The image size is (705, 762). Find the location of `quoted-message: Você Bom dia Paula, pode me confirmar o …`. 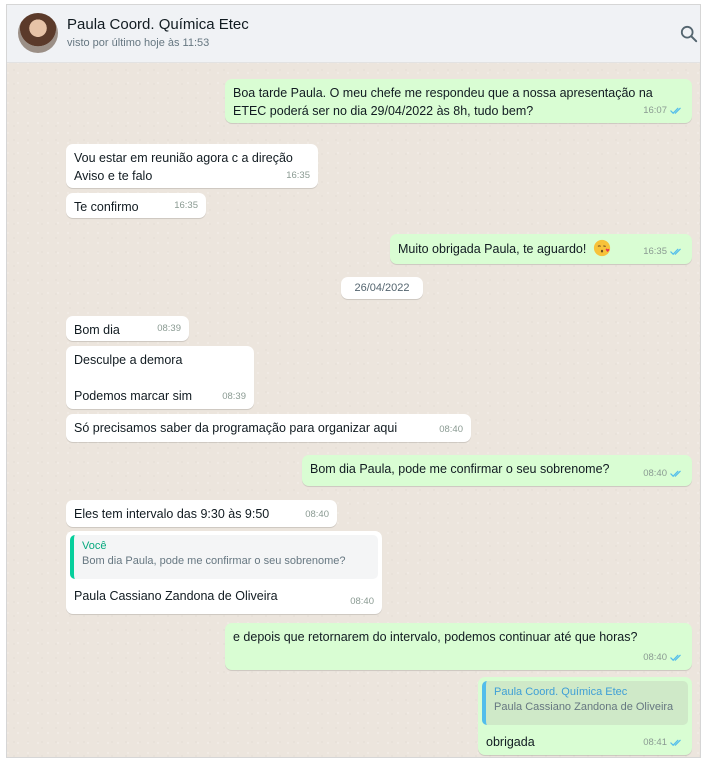

quoted-message: Você Bom dia Paula, pode me confirmar o … is located at coordinates (224, 557).